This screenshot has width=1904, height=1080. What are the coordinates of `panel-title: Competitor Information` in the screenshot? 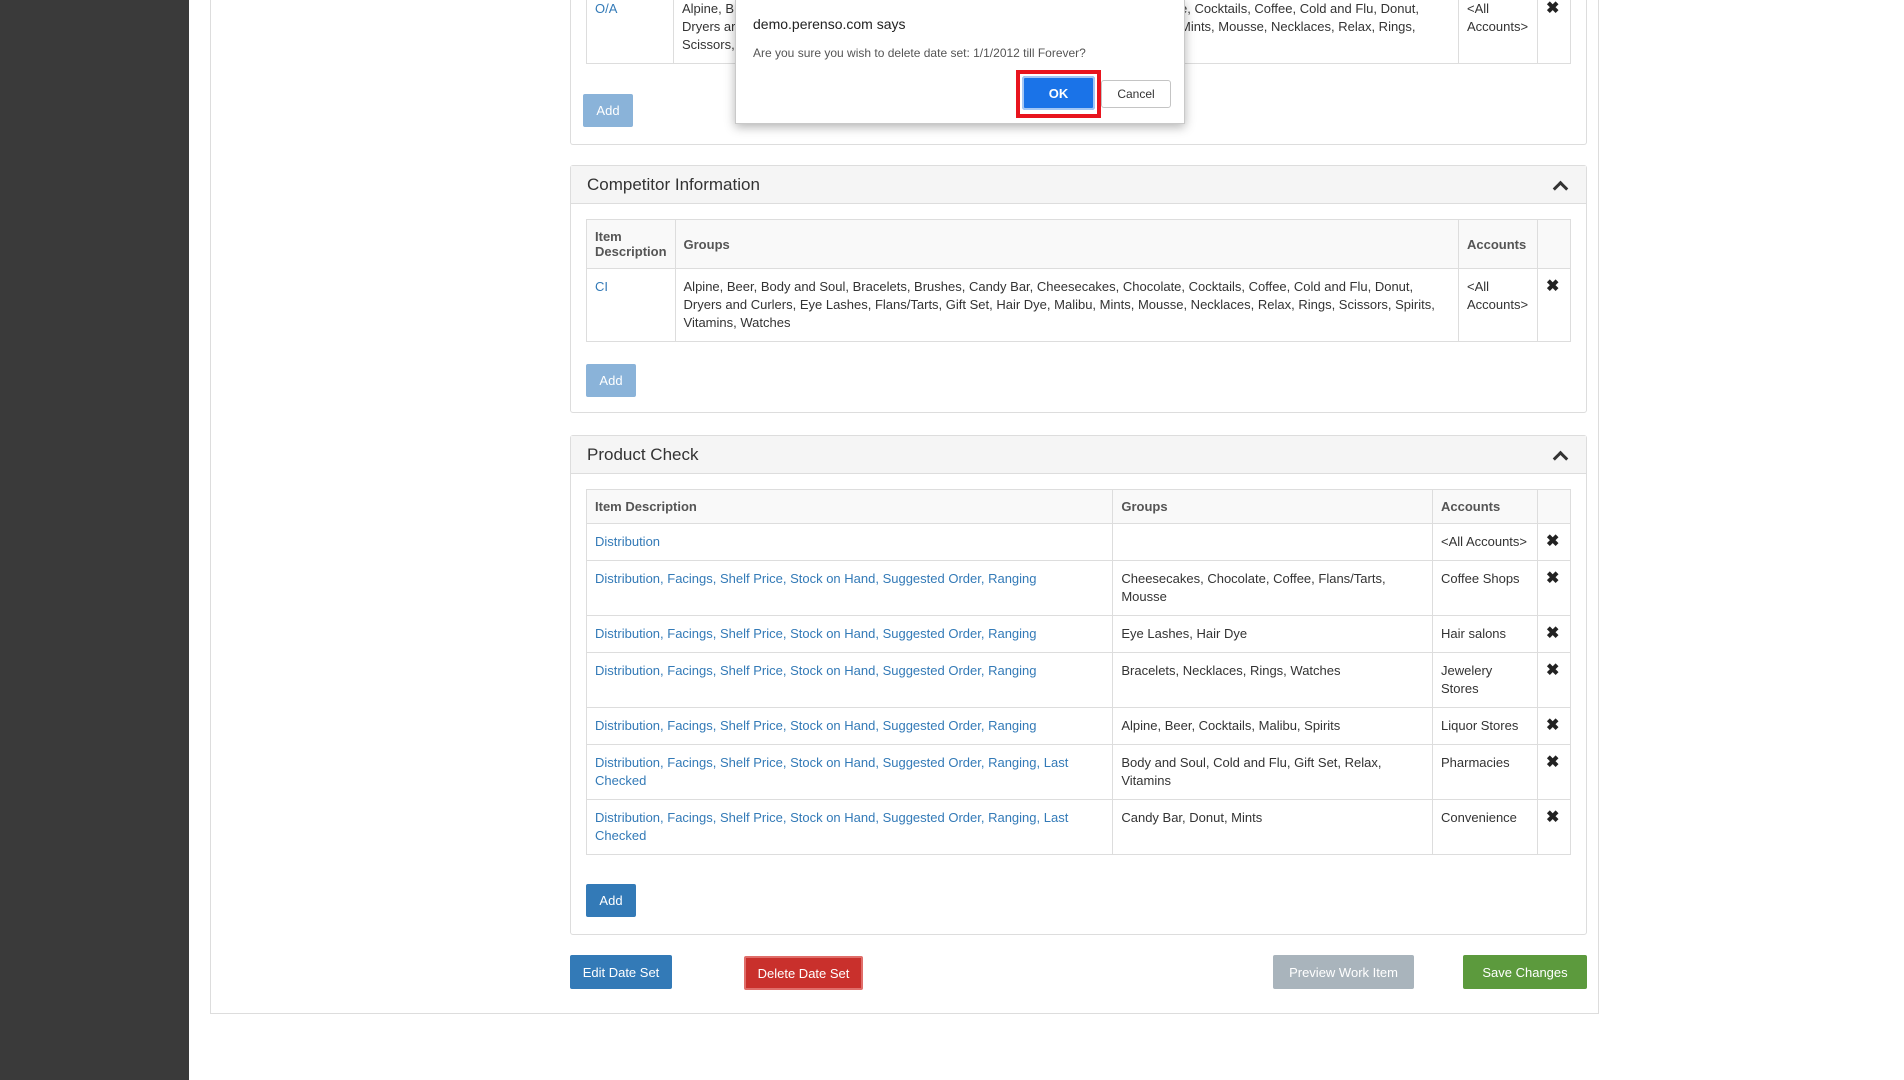 It's located at (673, 184).